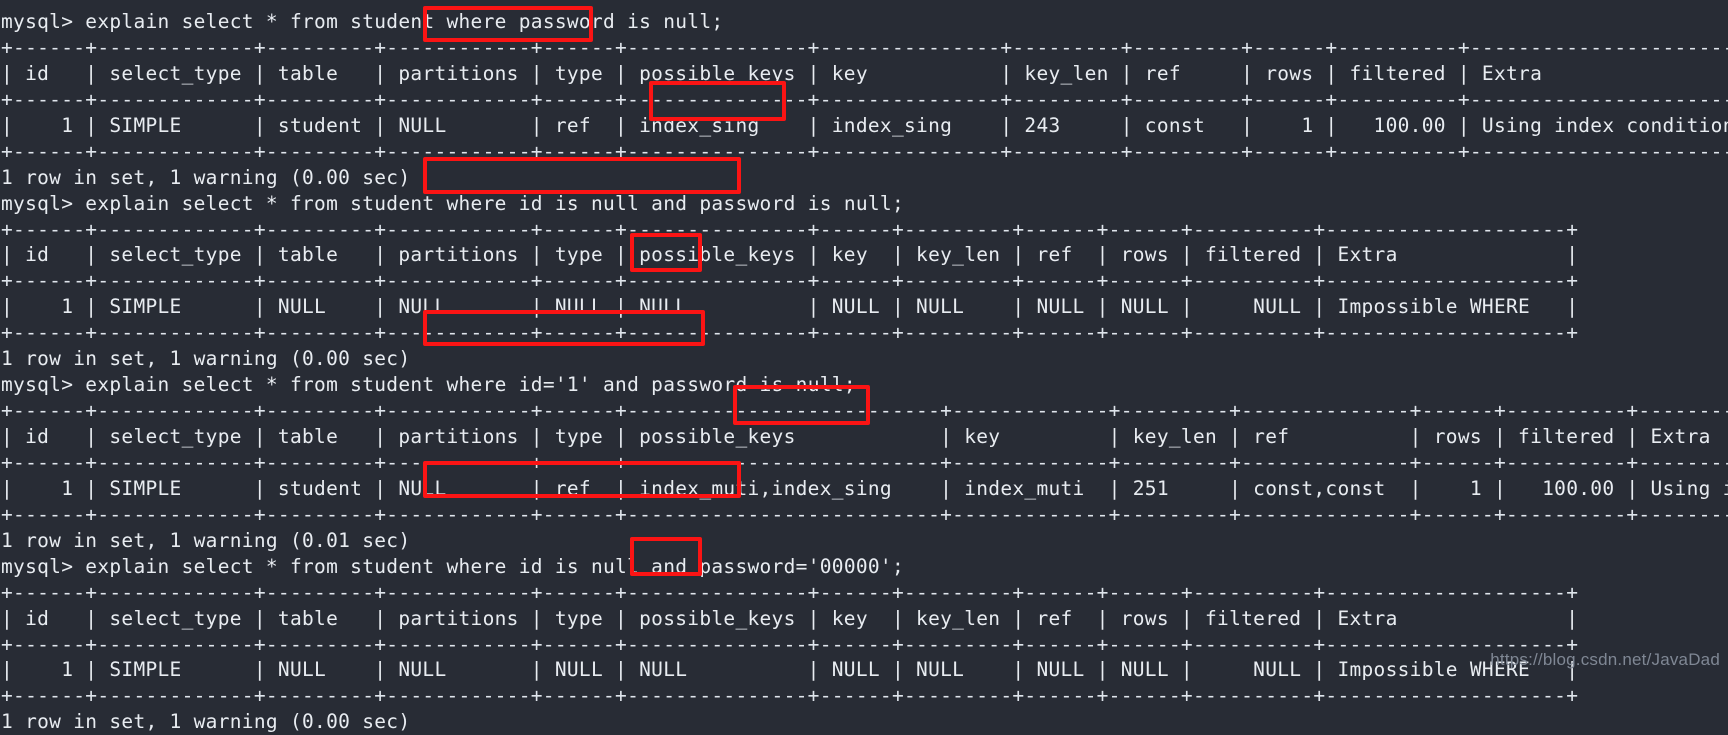 The width and height of the screenshot is (1728, 735). What do you see at coordinates (206, 177) in the screenshot?
I see `status-line-1: 1 row in set, 1 warning (0.00 sec)` at bounding box center [206, 177].